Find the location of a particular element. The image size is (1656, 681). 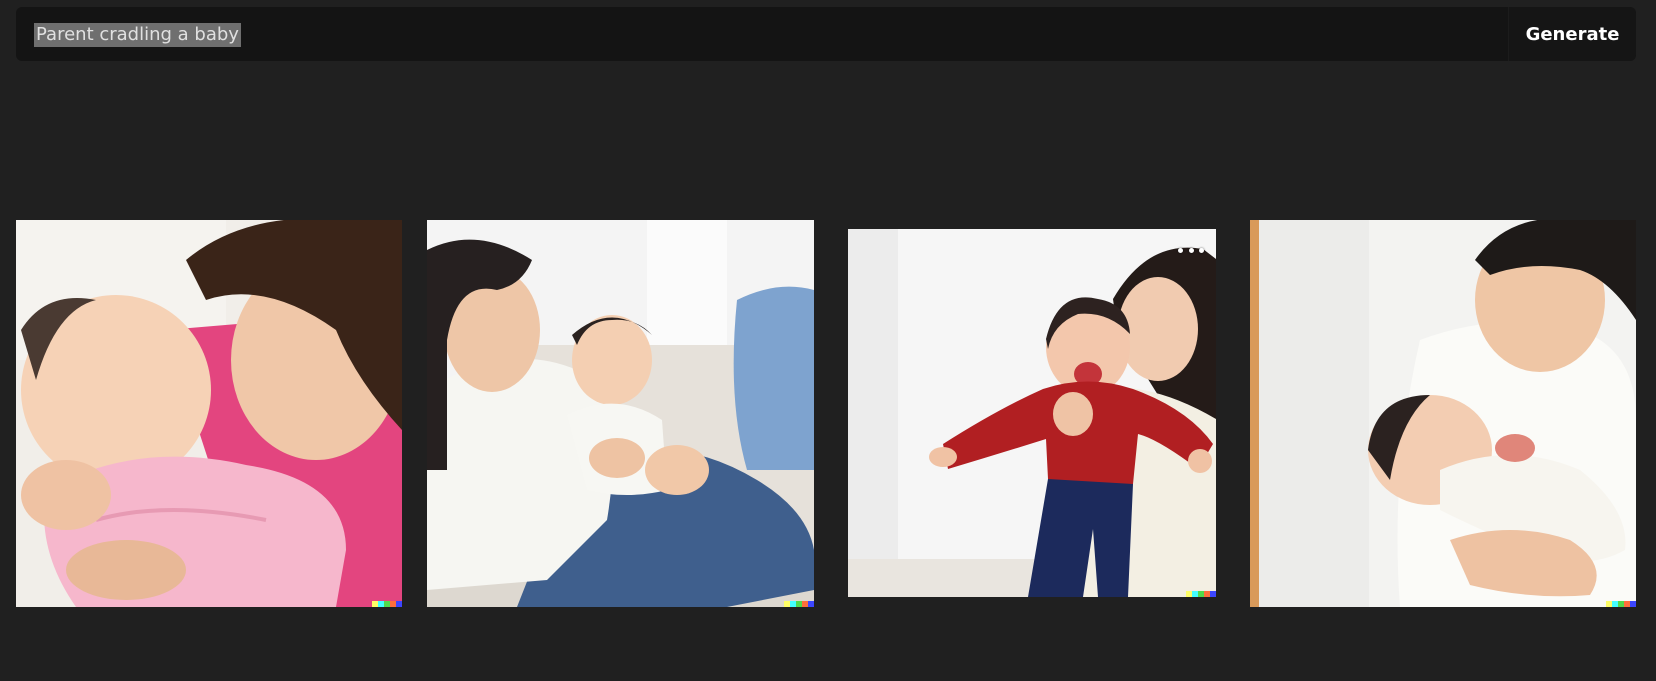

more-options-button is located at coordinates (1191, 250).